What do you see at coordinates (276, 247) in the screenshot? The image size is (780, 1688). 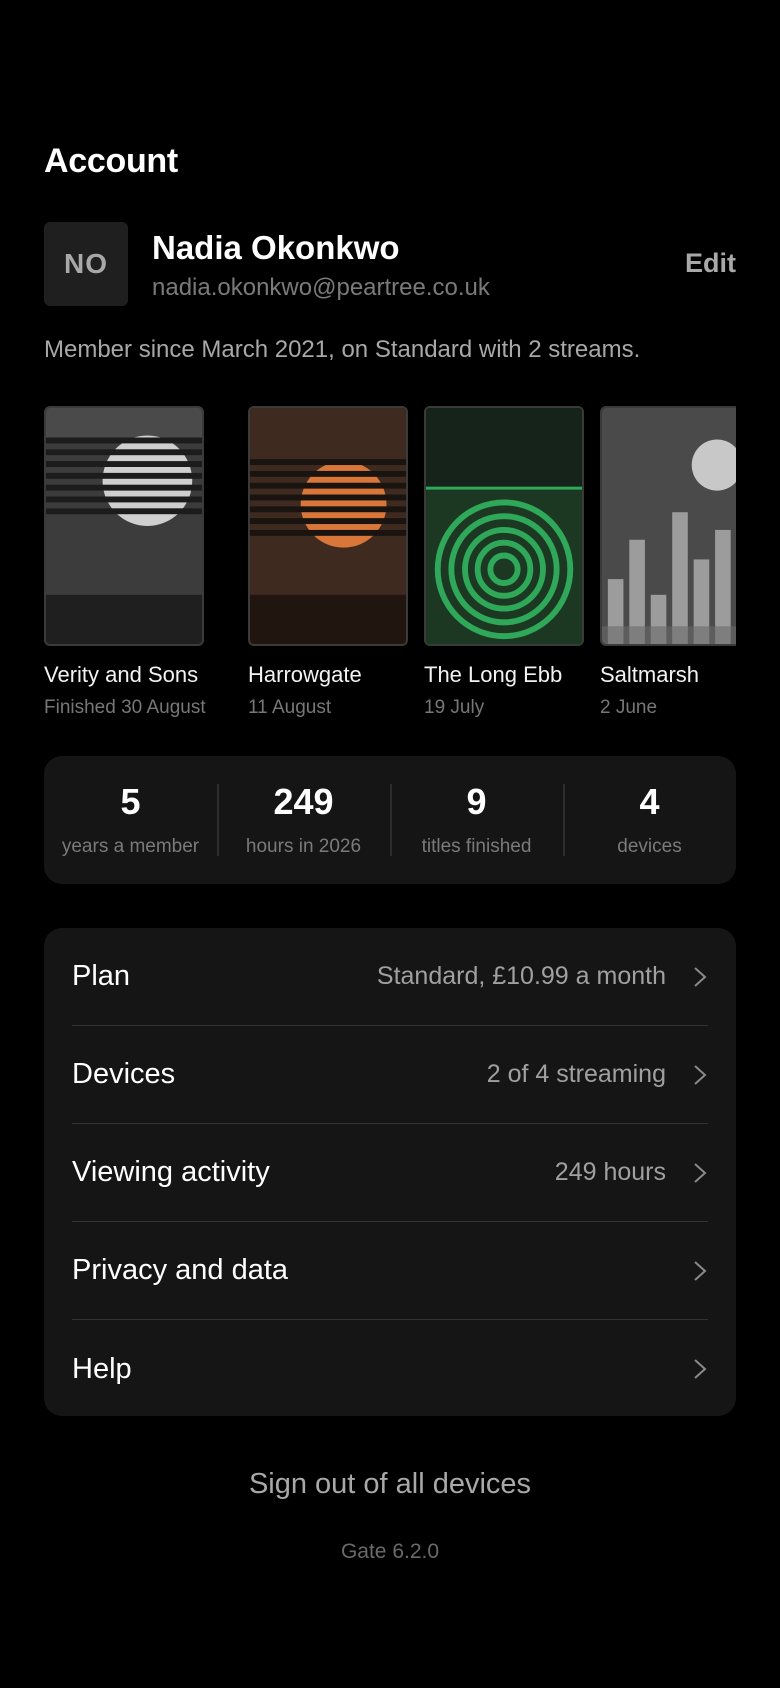 I see `profile-name: Nadia Okonkwo` at bounding box center [276, 247].